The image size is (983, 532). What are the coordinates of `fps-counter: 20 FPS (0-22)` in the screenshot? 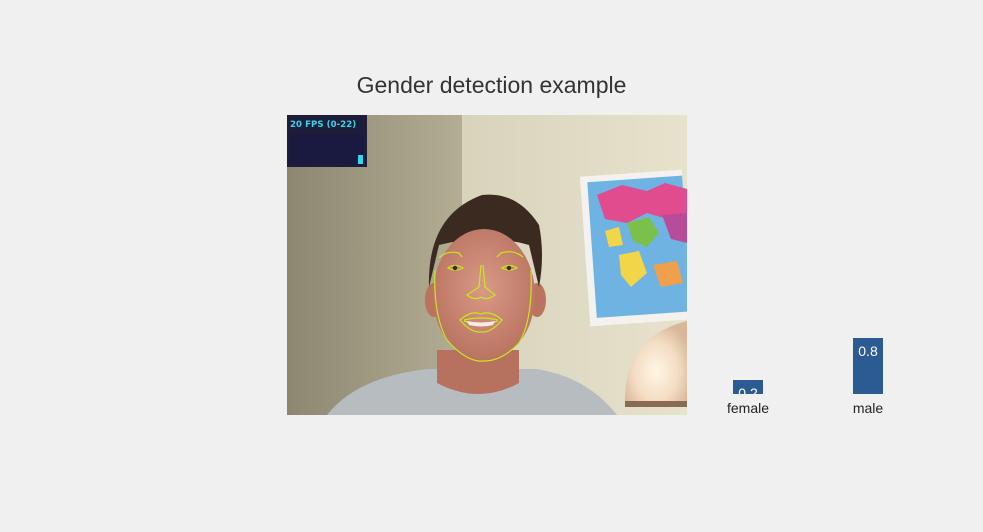 It's located at (327, 141).